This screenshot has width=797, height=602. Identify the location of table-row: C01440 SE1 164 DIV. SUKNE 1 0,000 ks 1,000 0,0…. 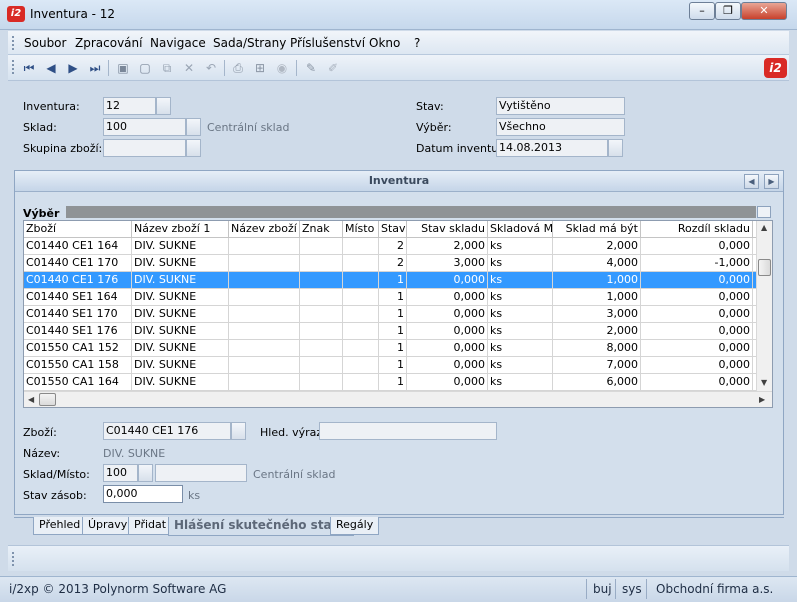
(390, 297).